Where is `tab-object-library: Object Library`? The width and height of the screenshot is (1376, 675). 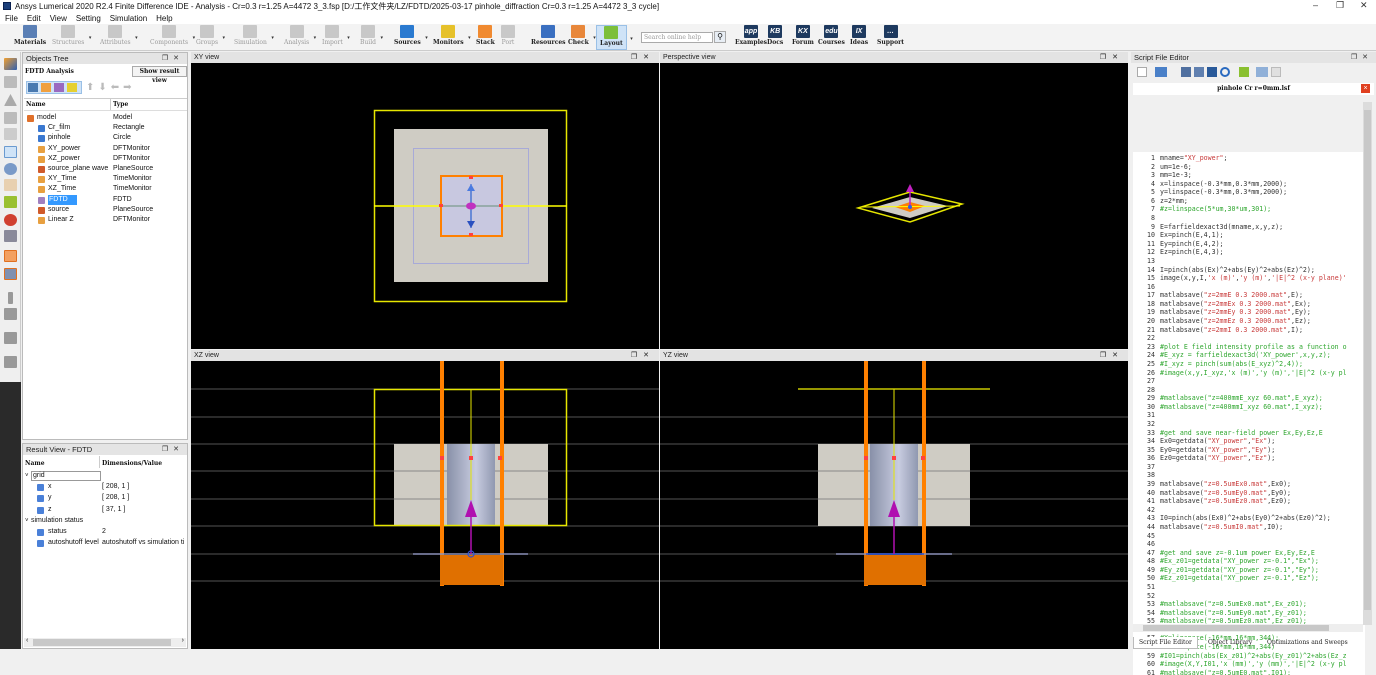
tab-object-library: Object Library is located at coordinates (1230, 643).